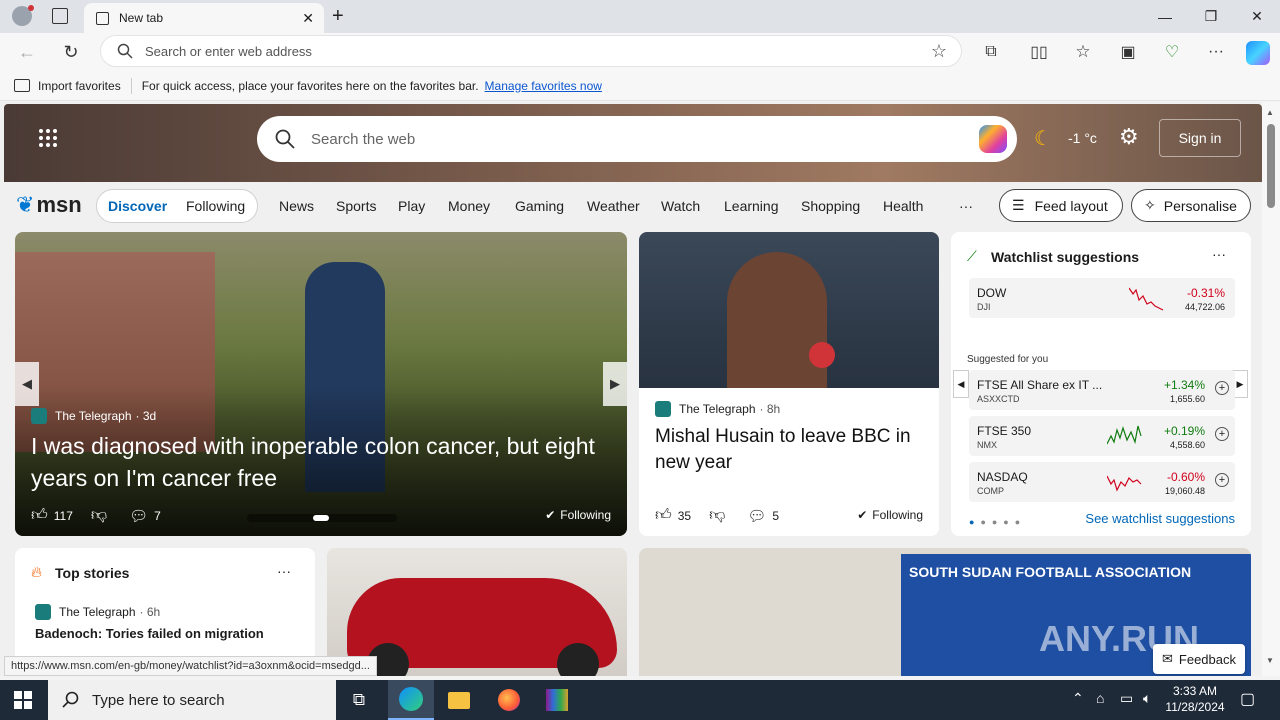 This screenshot has width=1280, height=720. What do you see at coordinates (285, 139) in the screenshot?
I see `search-icon` at bounding box center [285, 139].